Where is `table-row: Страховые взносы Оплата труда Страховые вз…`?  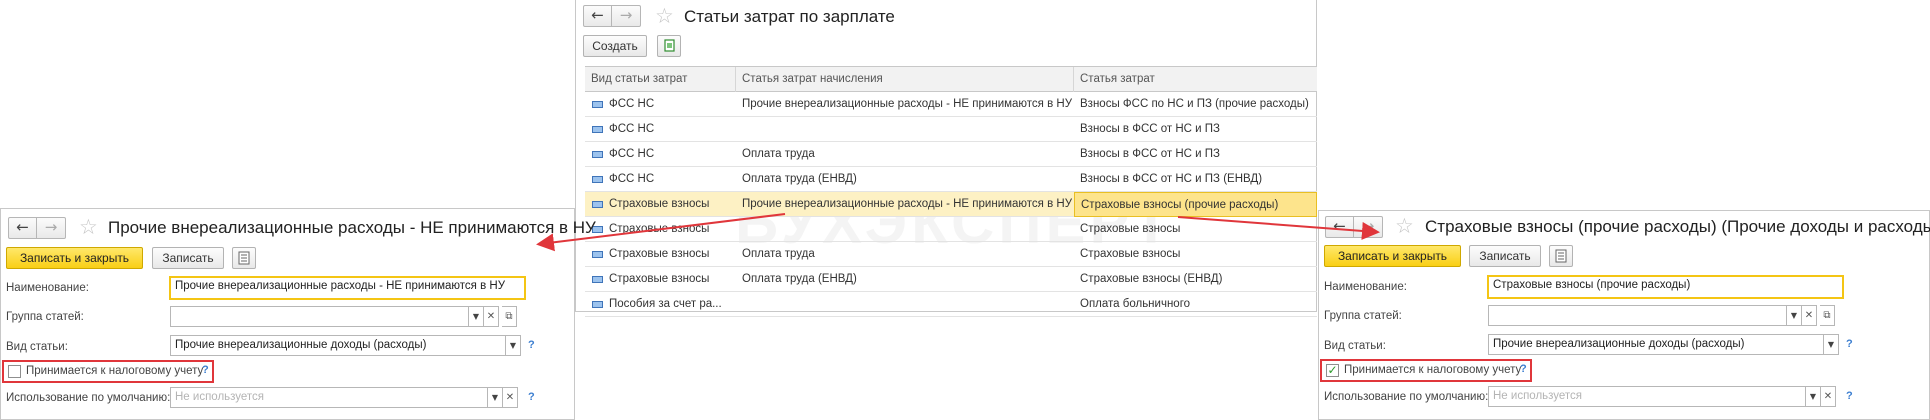
table-row: Страховые взносы Оплата труда Страховые вз… is located at coordinates (951, 254).